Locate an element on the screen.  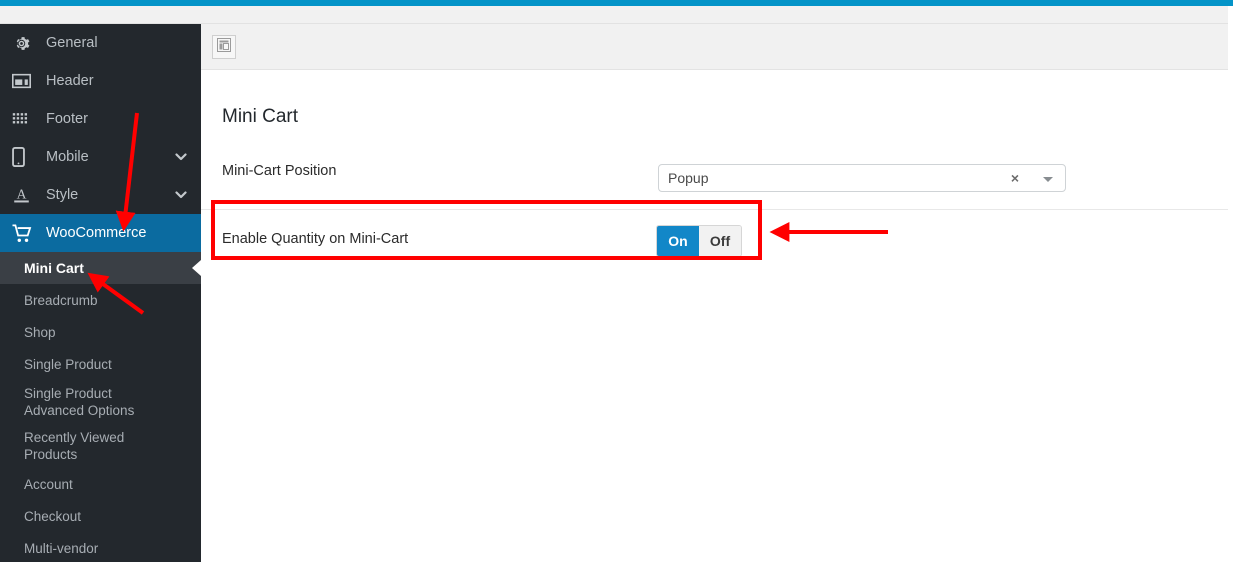
sidebar-item-label: Mobile is located at coordinates (67, 157).